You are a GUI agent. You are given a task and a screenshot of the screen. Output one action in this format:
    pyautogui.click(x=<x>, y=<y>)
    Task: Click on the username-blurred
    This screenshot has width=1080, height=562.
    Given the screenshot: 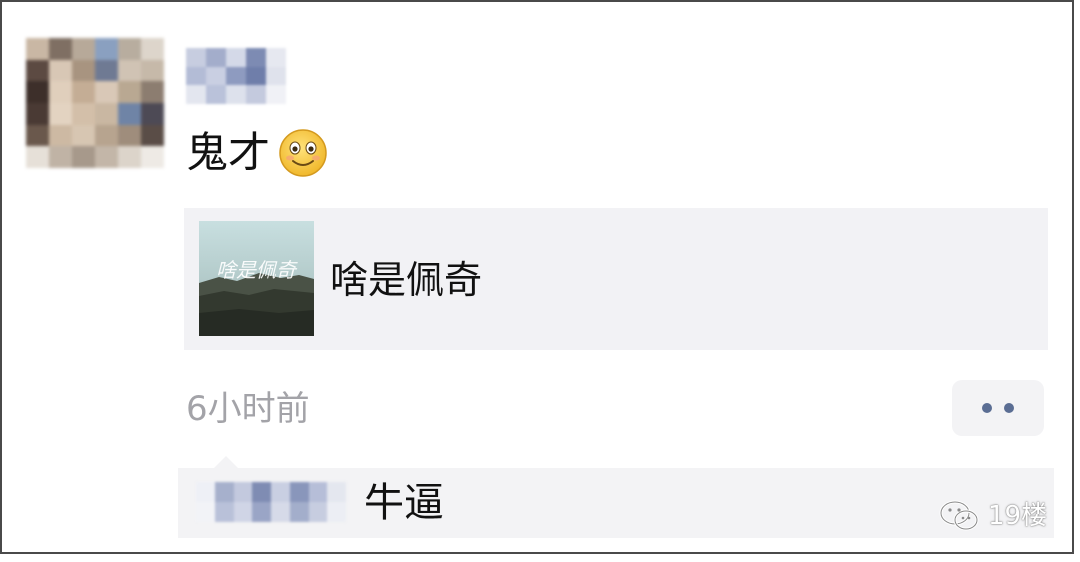 What is the action you would take?
    pyautogui.click(x=236, y=76)
    